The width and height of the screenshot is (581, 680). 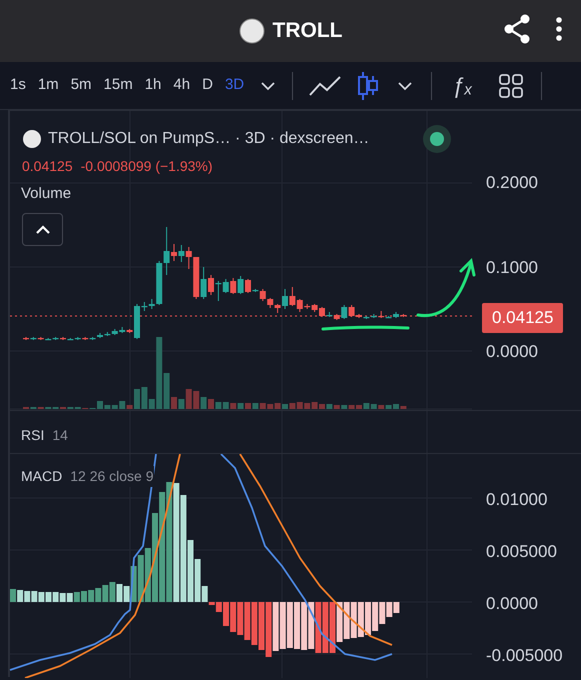 What do you see at coordinates (234, 86) in the screenshot?
I see `interval-tab: 3D` at bounding box center [234, 86].